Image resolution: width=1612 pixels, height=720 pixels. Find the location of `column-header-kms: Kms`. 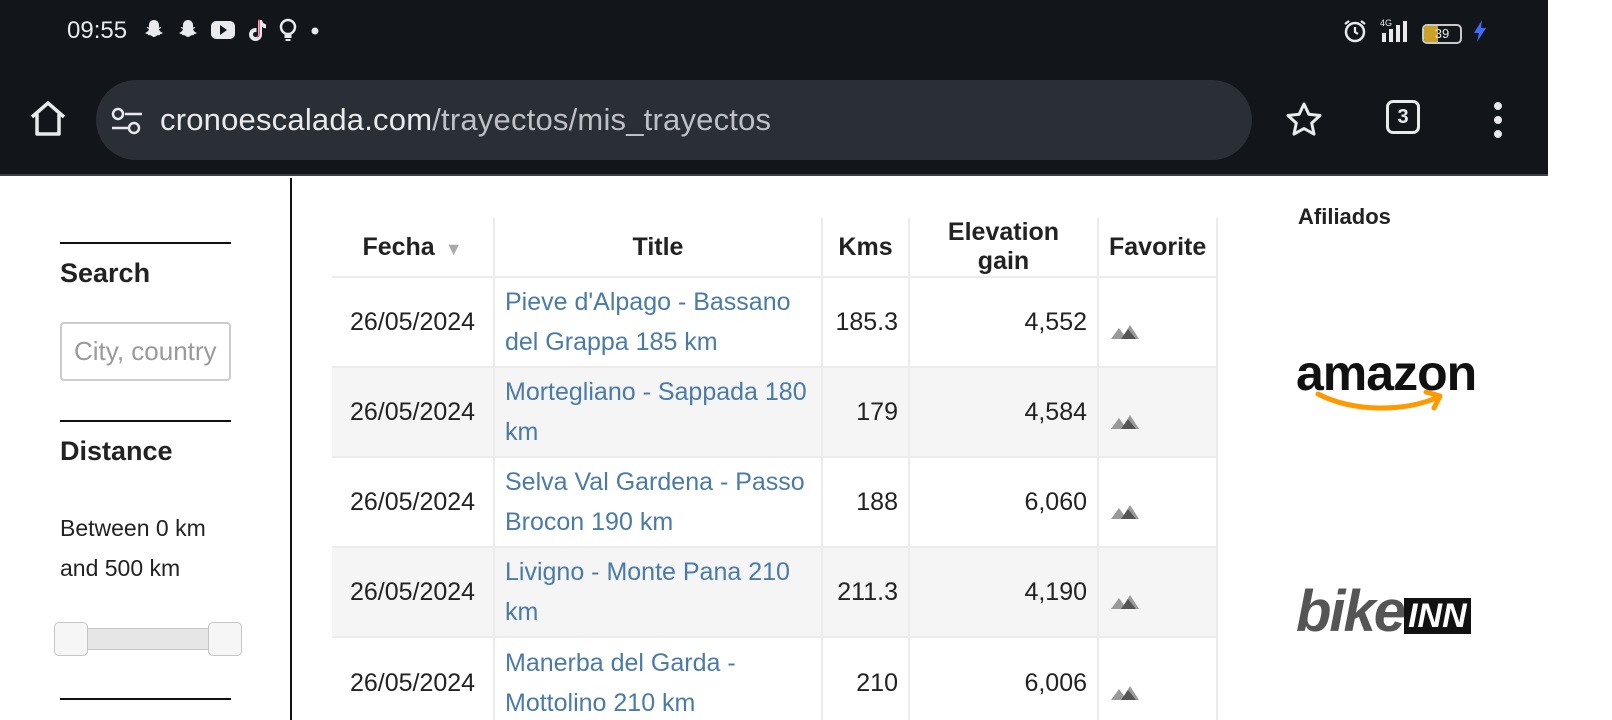

column-header-kms: Kms is located at coordinates (866, 247).